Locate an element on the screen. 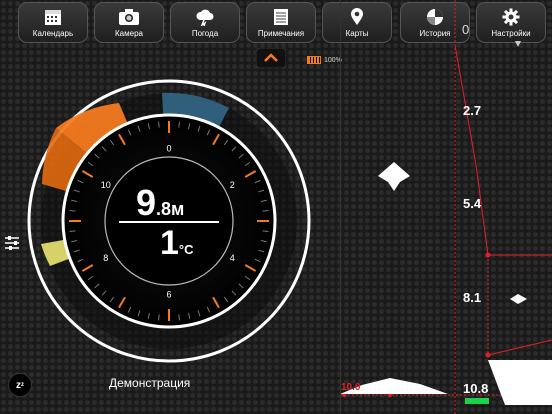  adjust-controls-button is located at coordinates (12, 245).